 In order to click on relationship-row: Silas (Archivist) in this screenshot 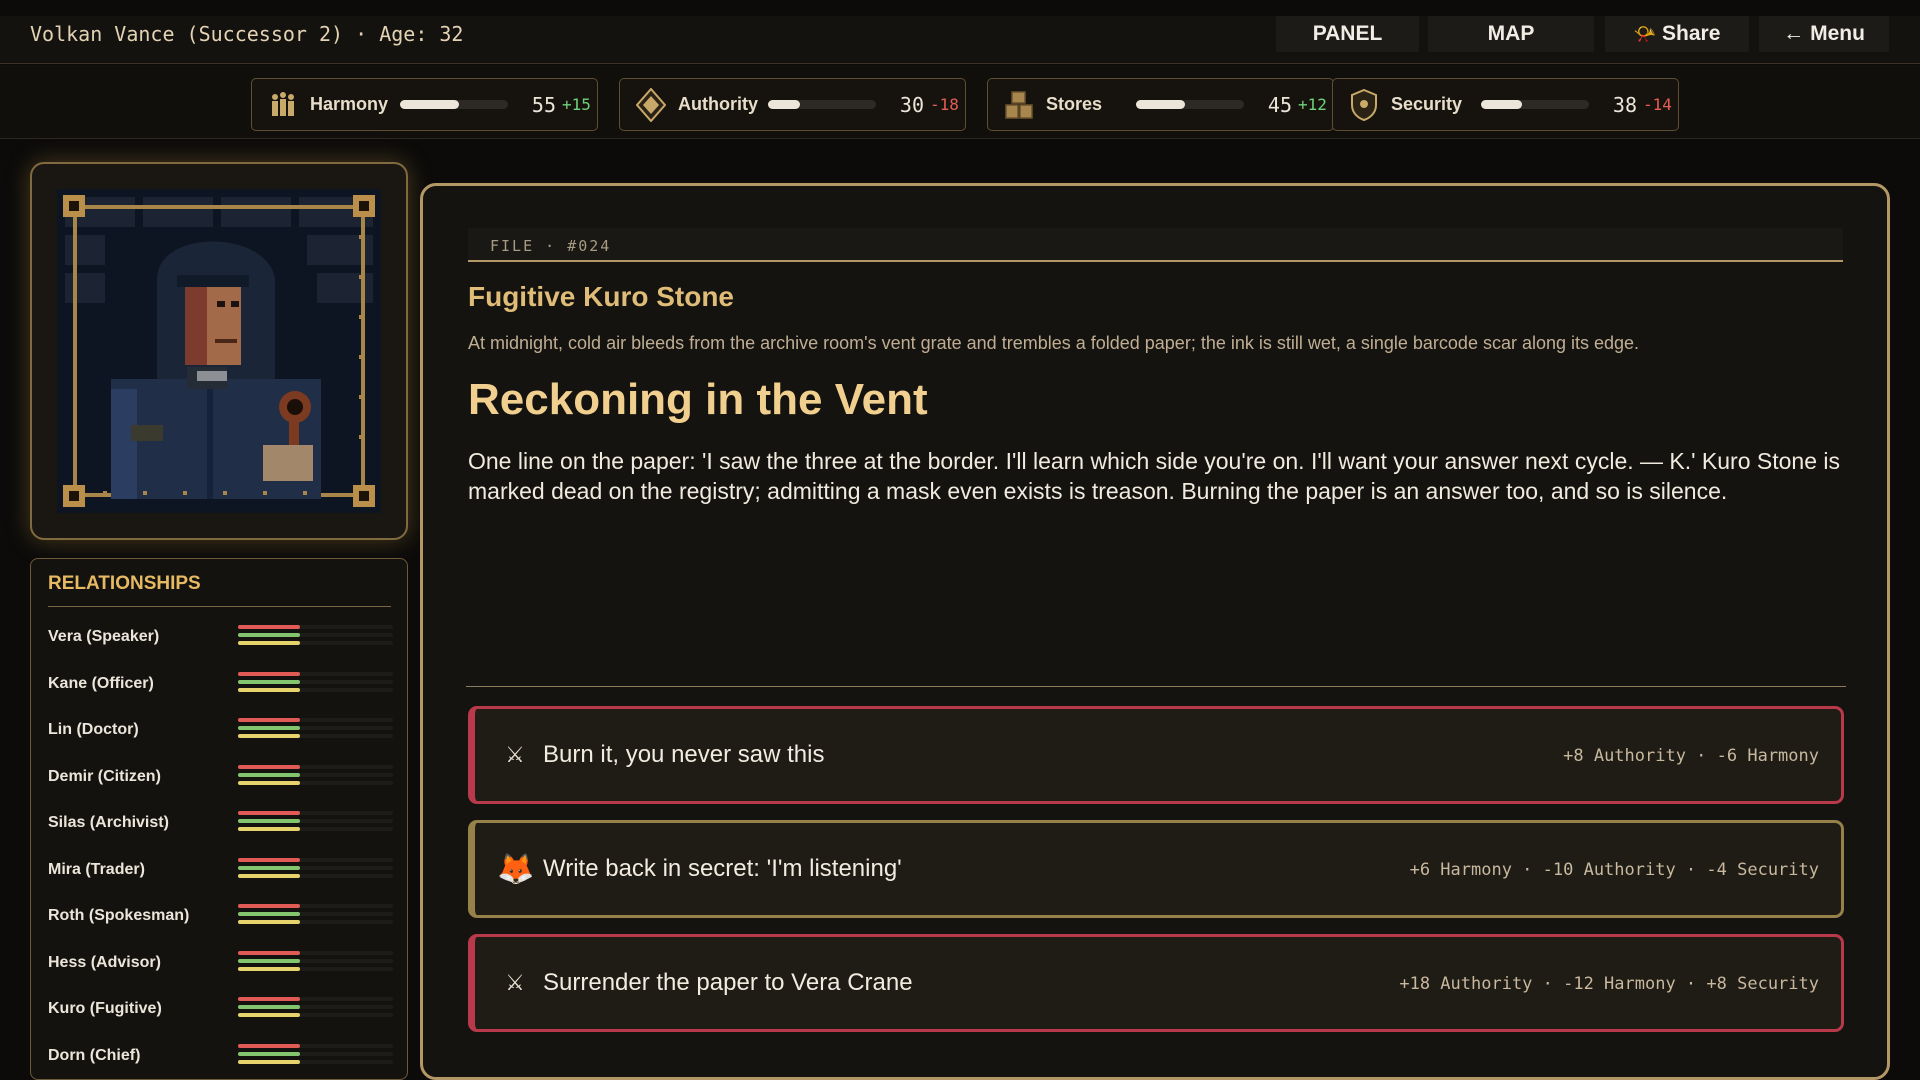, I will do `click(220, 822)`.